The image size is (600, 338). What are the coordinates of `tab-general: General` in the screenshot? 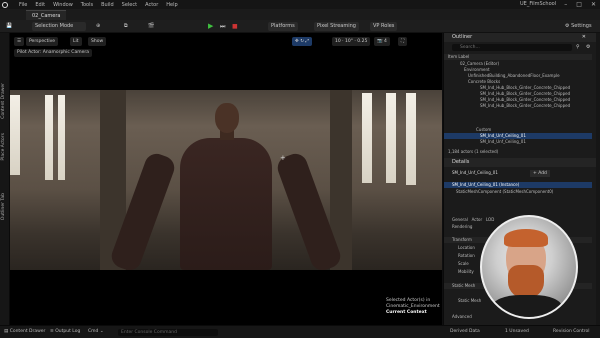 It's located at (460, 219).